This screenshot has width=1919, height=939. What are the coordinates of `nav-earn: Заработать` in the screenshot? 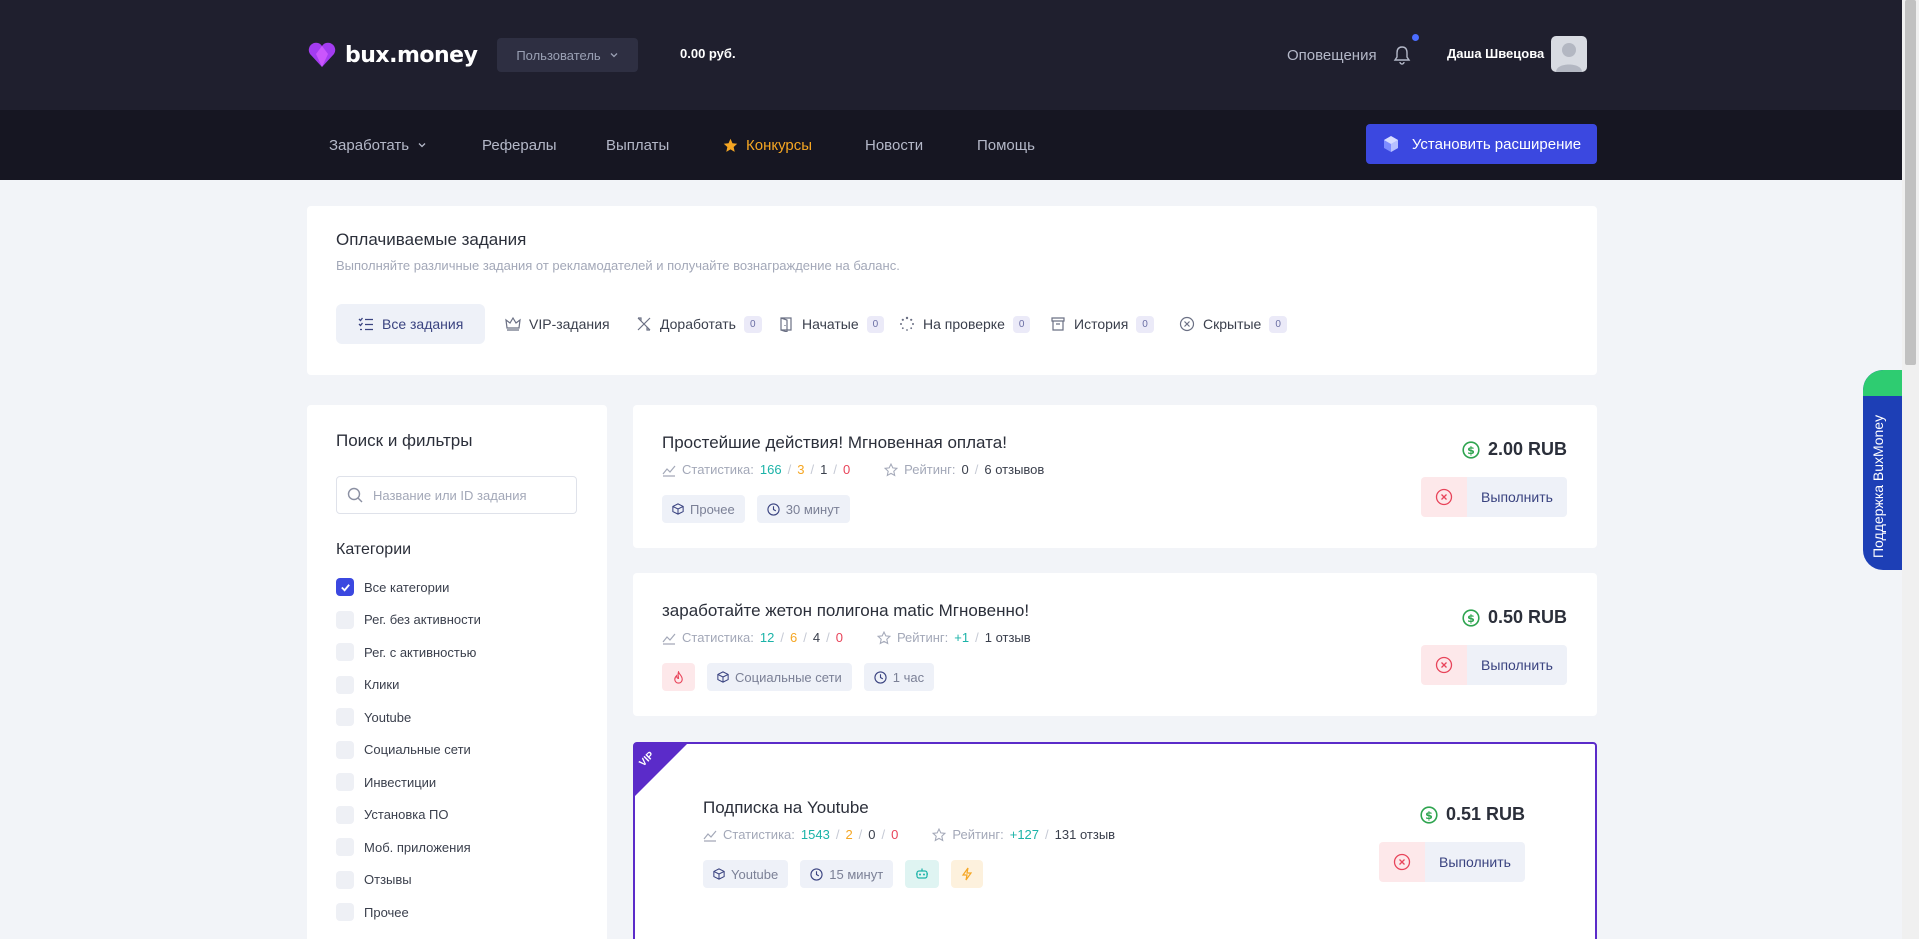 It's located at (378, 145).